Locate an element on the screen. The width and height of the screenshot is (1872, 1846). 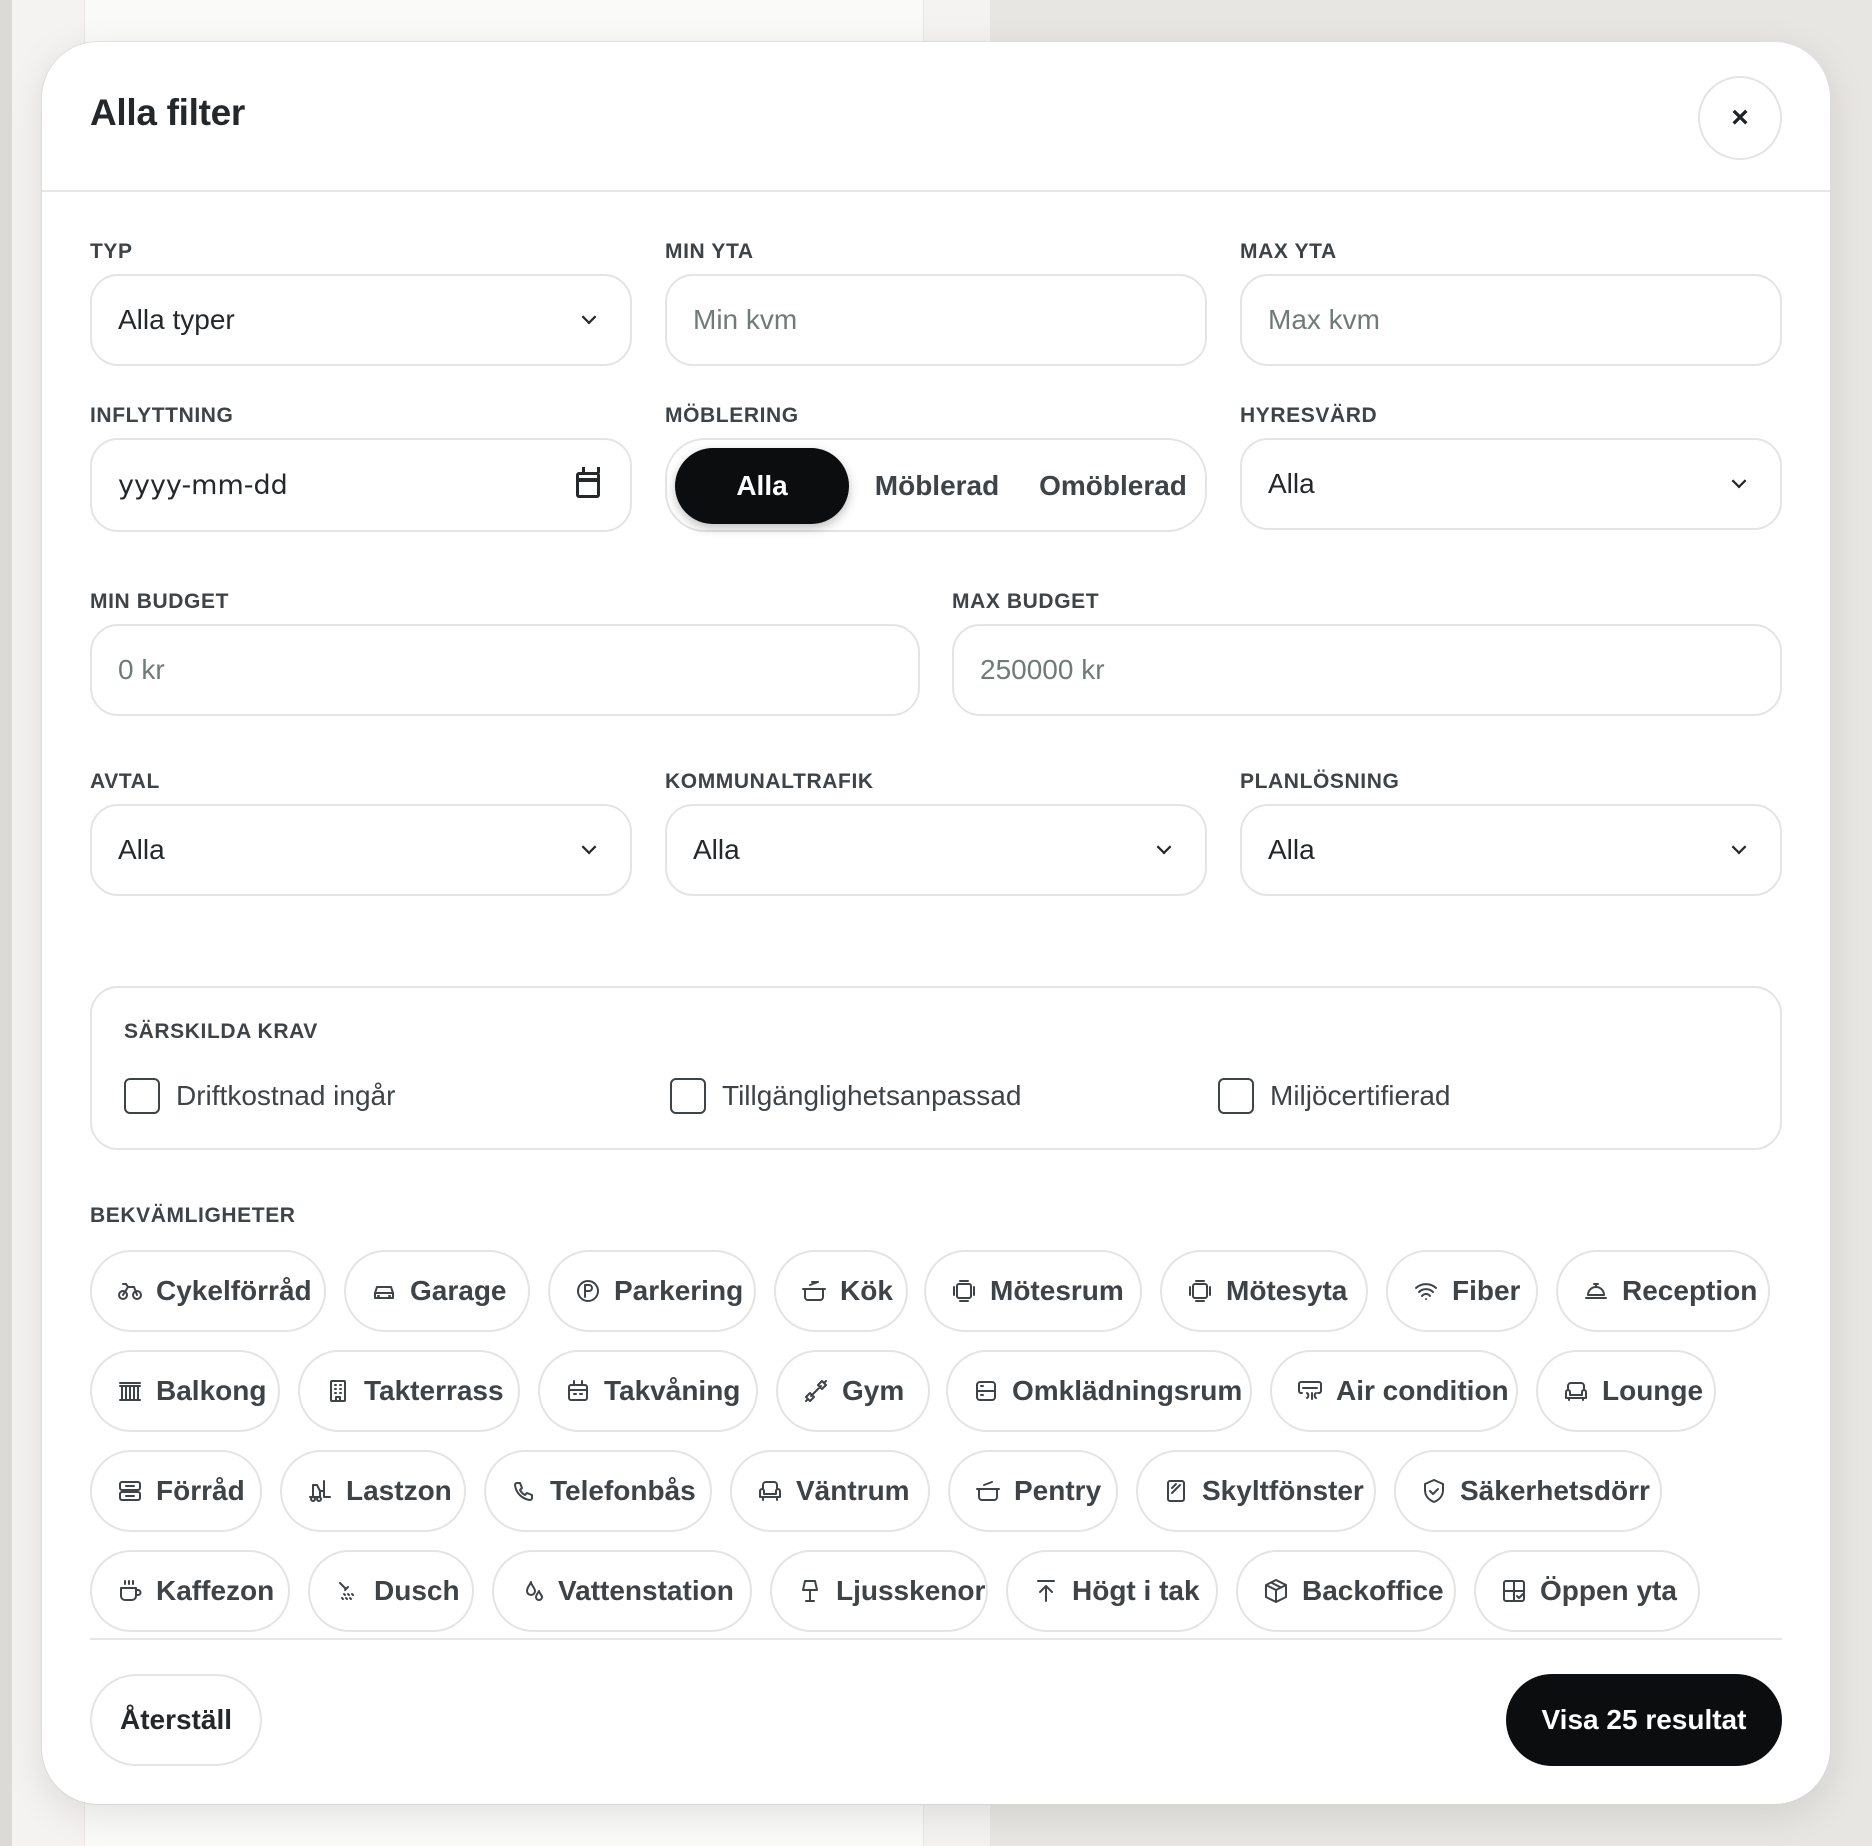
amenity-chip-förråd: Förråd is located at coordinates (176, 1491).